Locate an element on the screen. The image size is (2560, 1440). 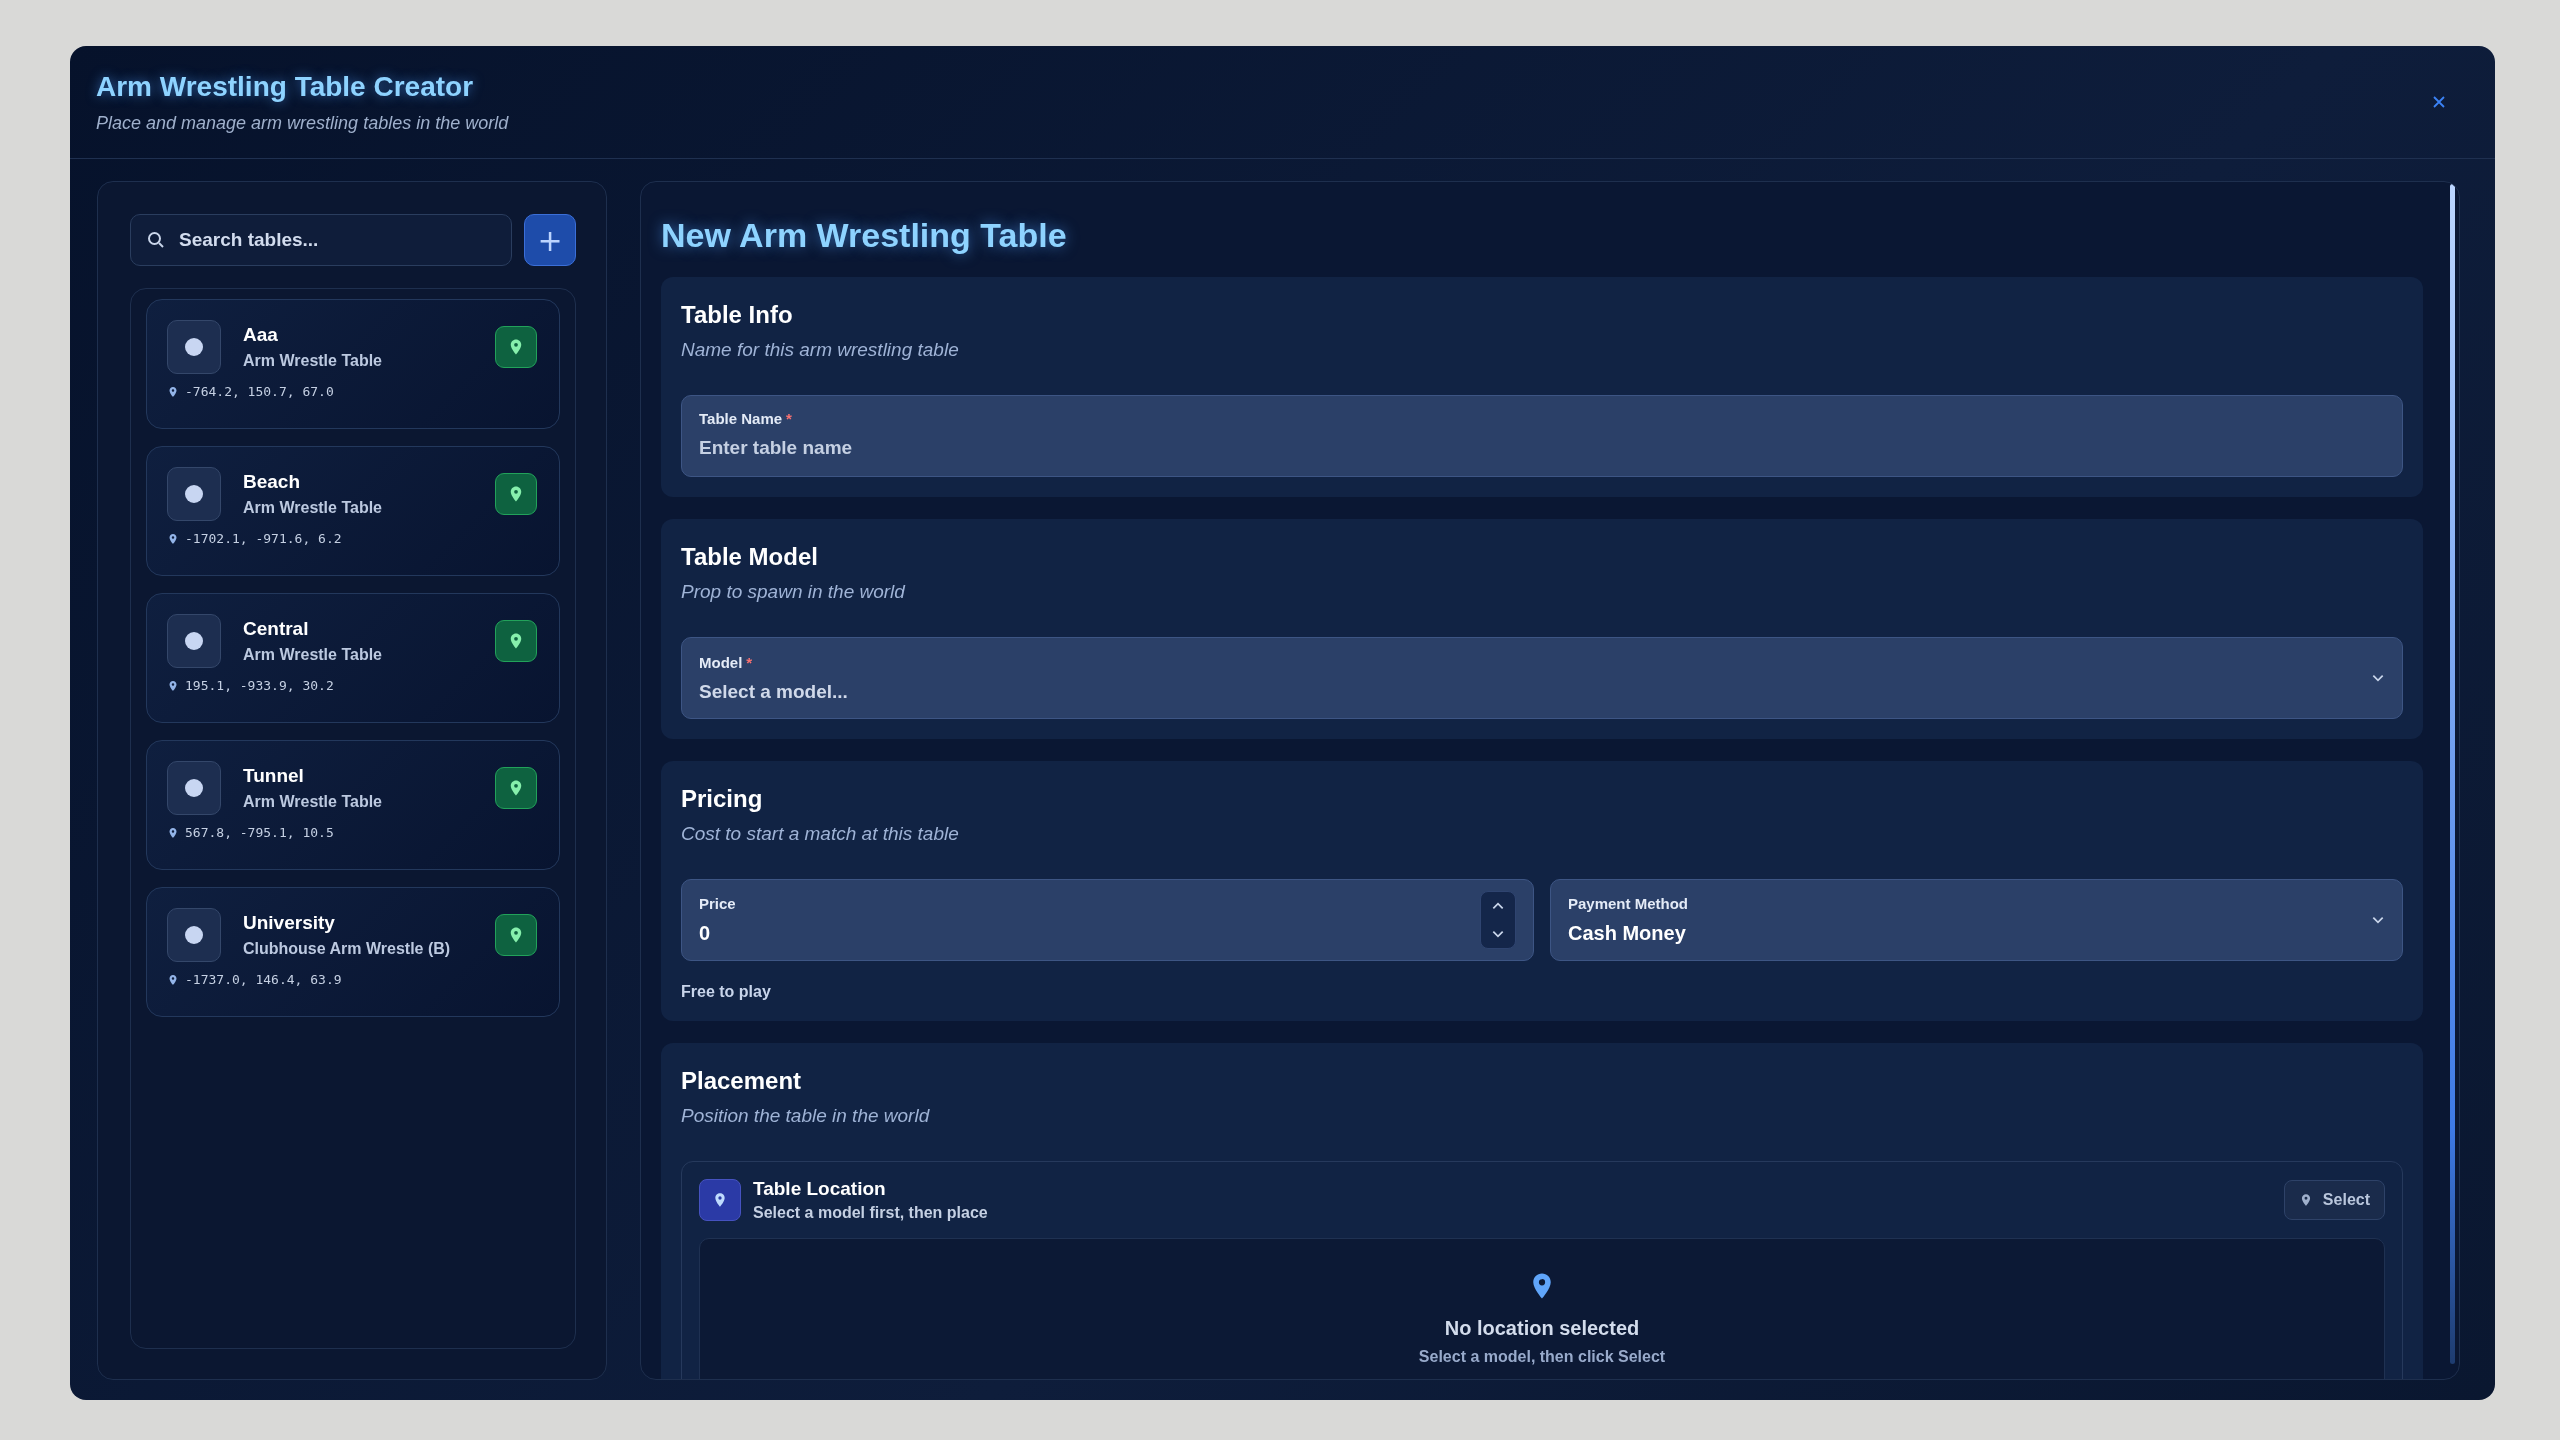
add-button: + is located at coordinates (550, 240).